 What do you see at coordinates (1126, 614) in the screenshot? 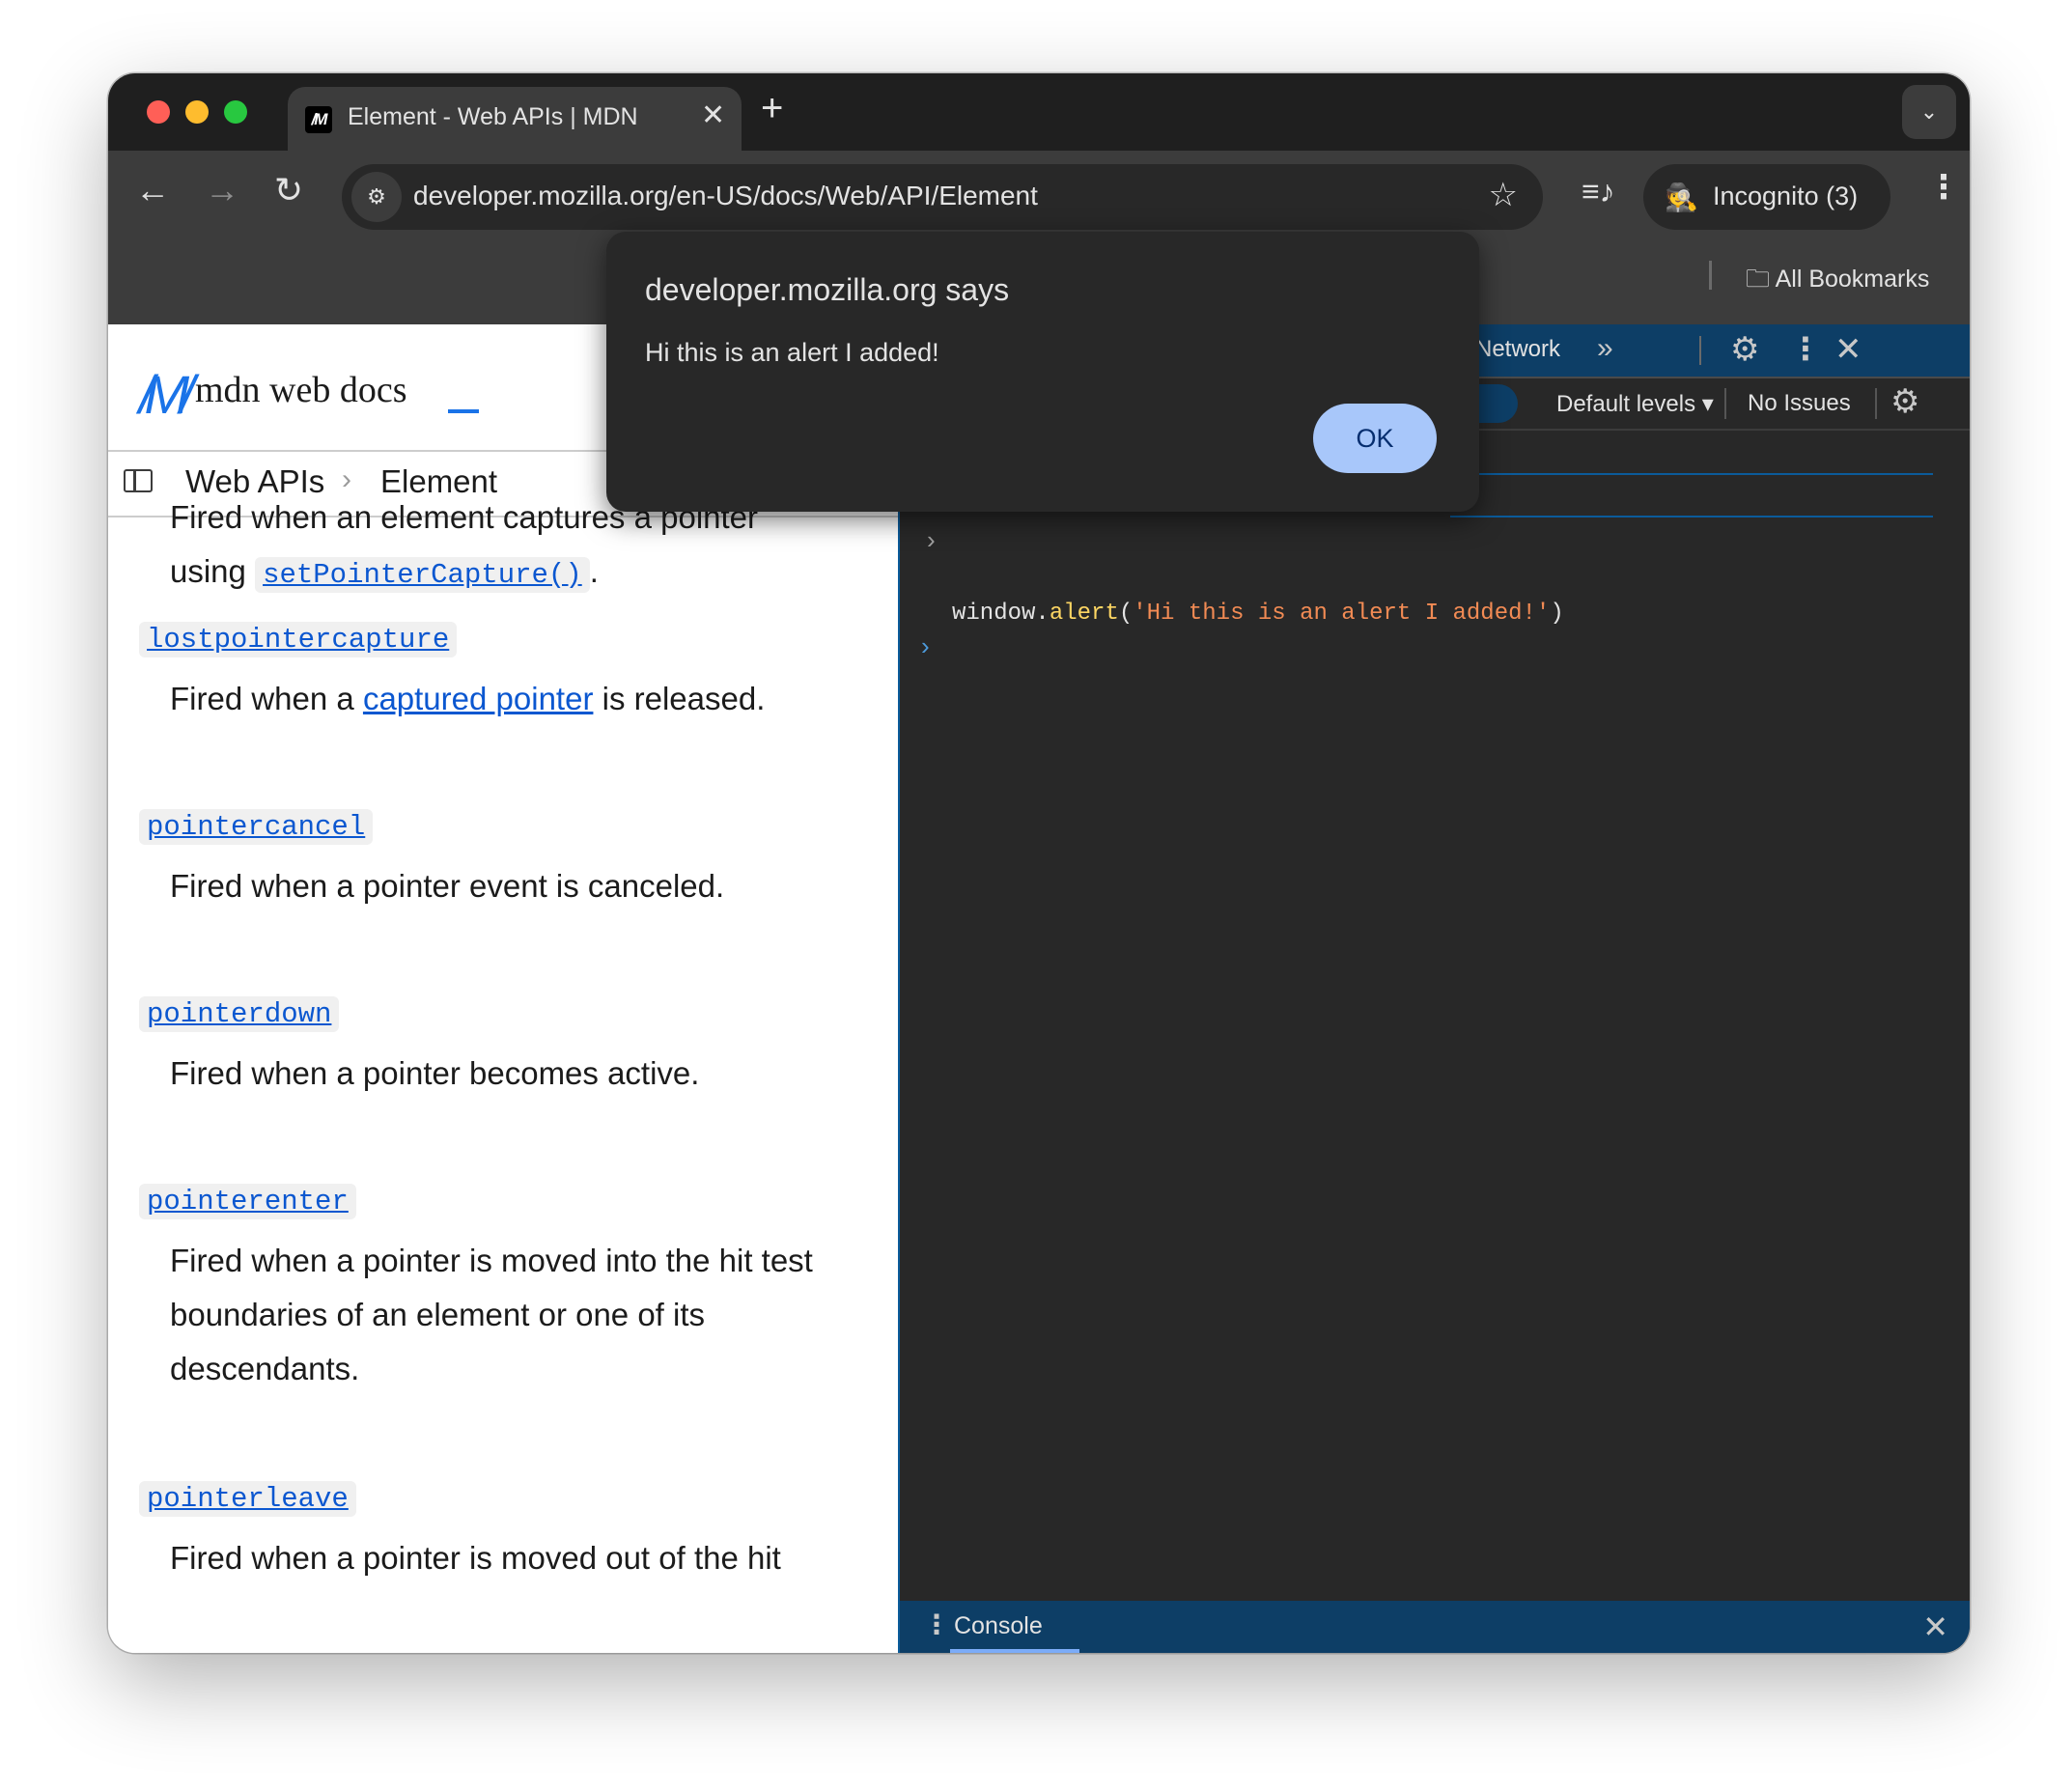
I see `code-token: (` at bounding box center [1126, 614].